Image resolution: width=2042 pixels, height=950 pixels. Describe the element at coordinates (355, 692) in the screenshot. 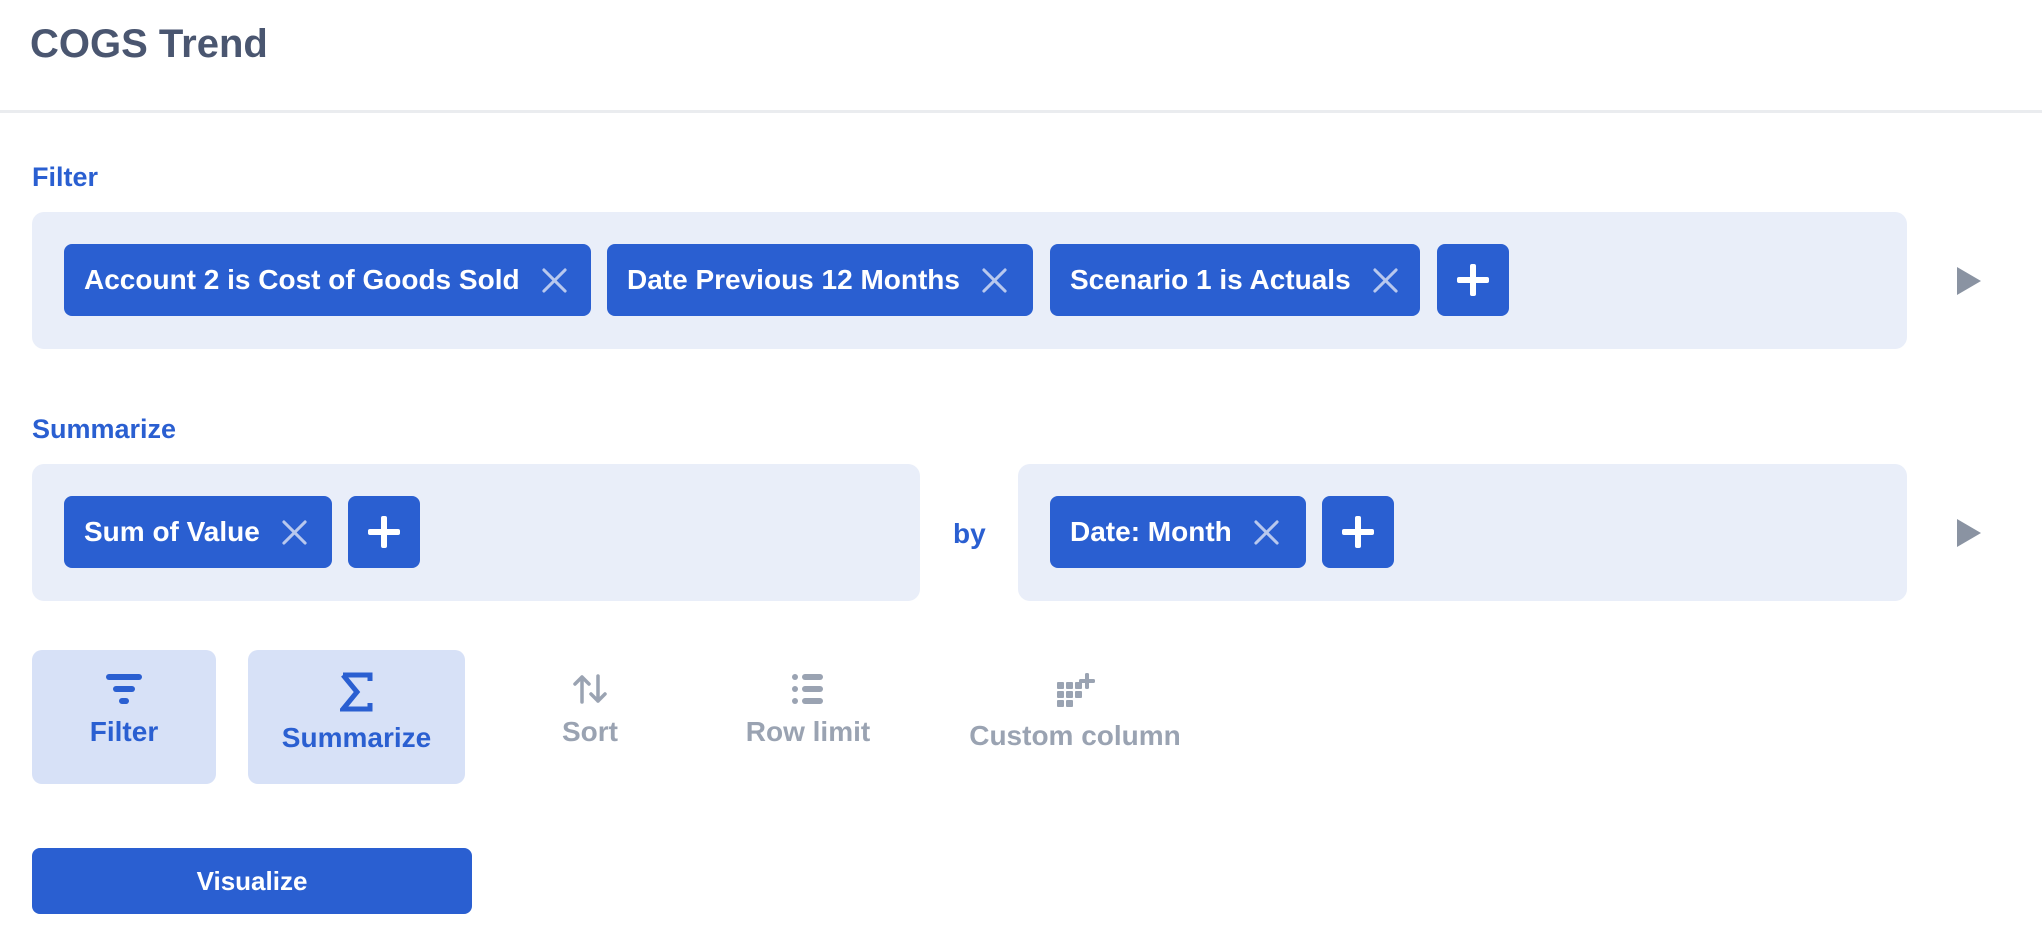

I see `sigma-icon` at that location.